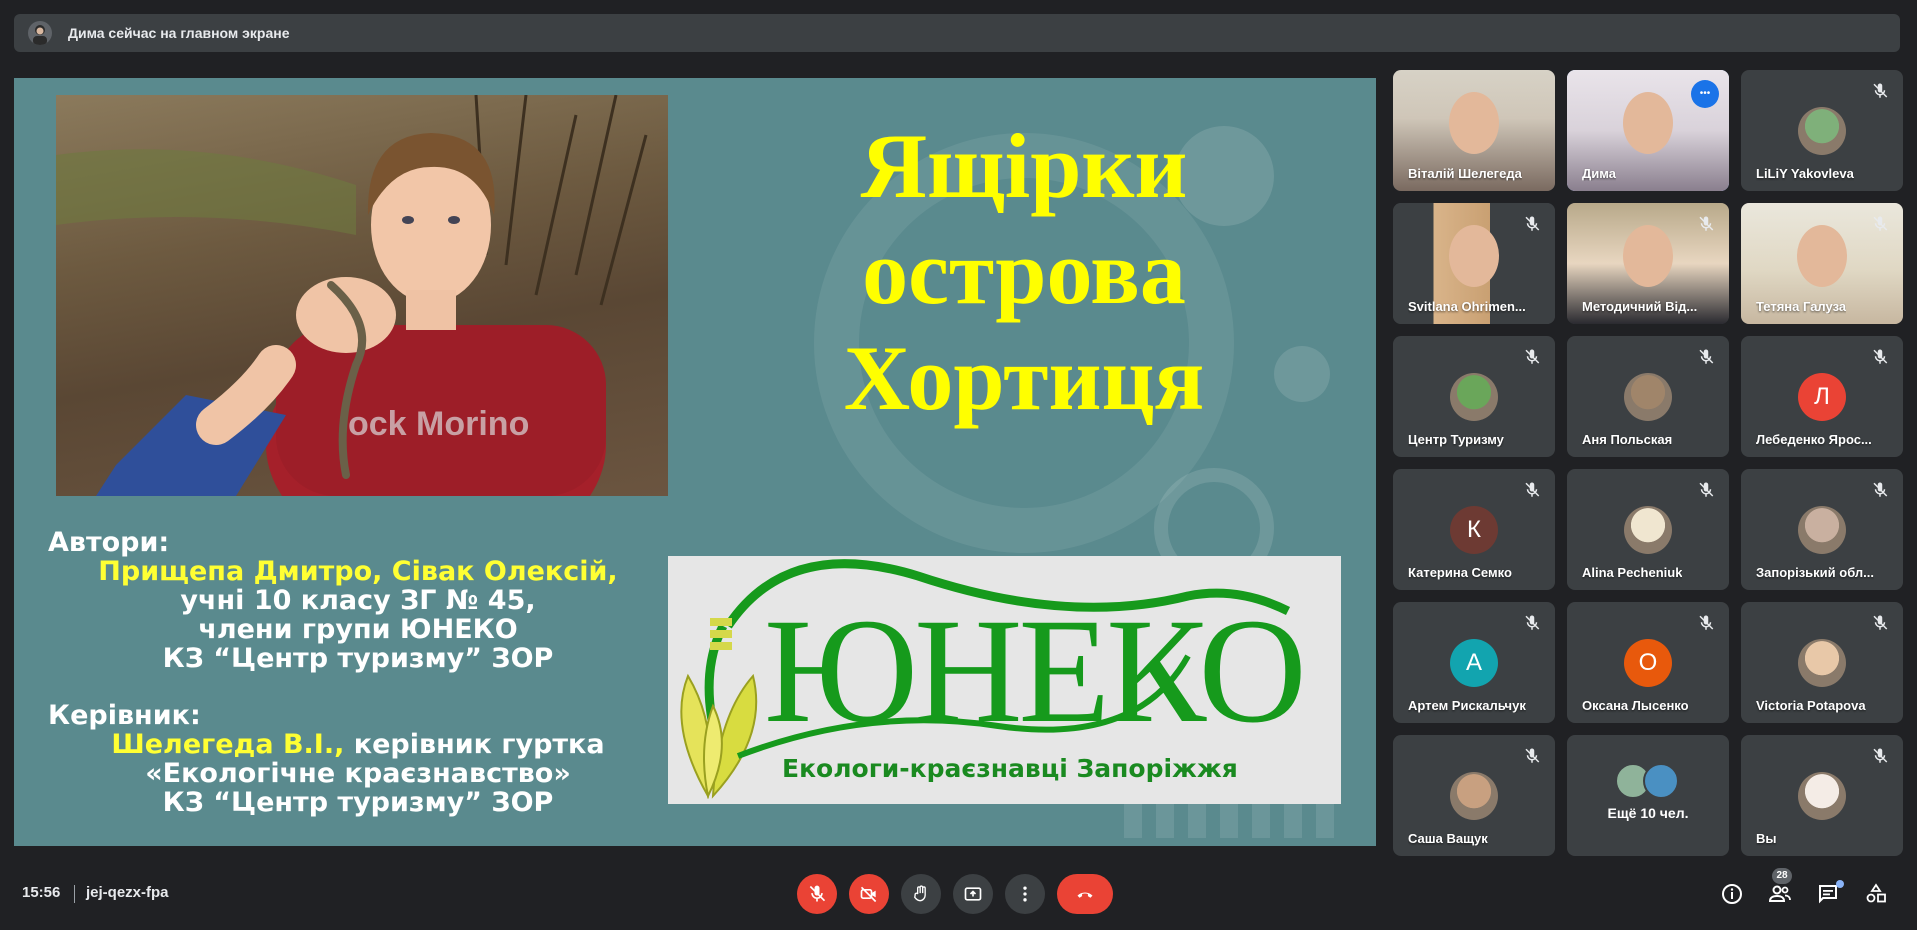  What do you see at coordinates (358, 600) in the screenshot?
I see `authors-class: учні 10 класу ЗГ № 45,` at bounding box center [358, 600].